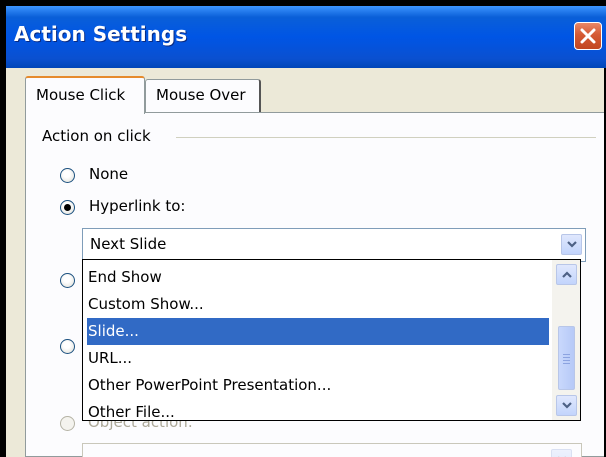 This screenshot has width=606, height=457. Describe the element at coordinates (101, 34) in the screenshot. I see `window-title: Action Settings` at that location.